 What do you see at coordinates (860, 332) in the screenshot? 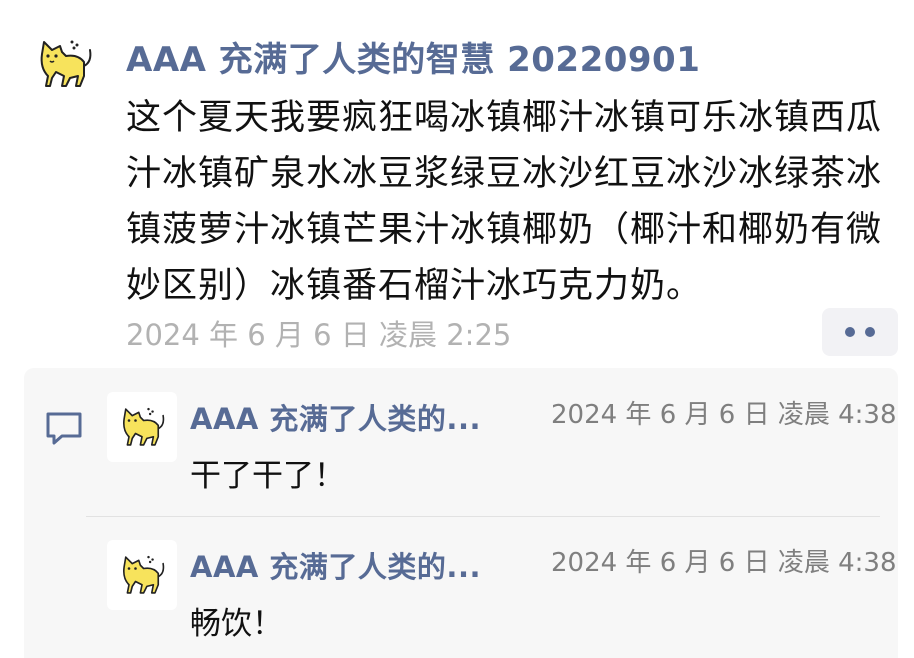
I see `more-actions-button` at bounding box center [860, 332].